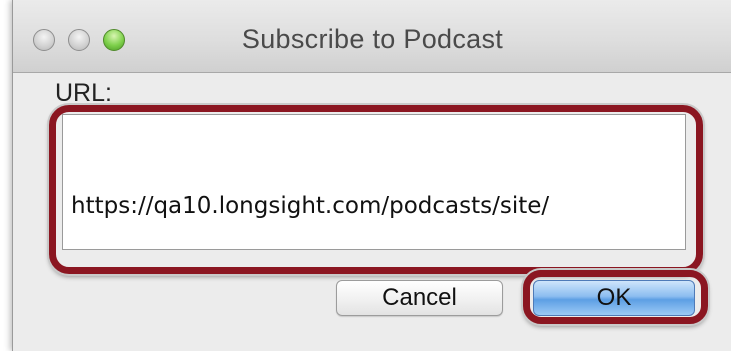 This screenshot has height=351, width=731. Describe the element at coordinates (83, 93) in the screenshot. I see `url-label: URL:` at that location.